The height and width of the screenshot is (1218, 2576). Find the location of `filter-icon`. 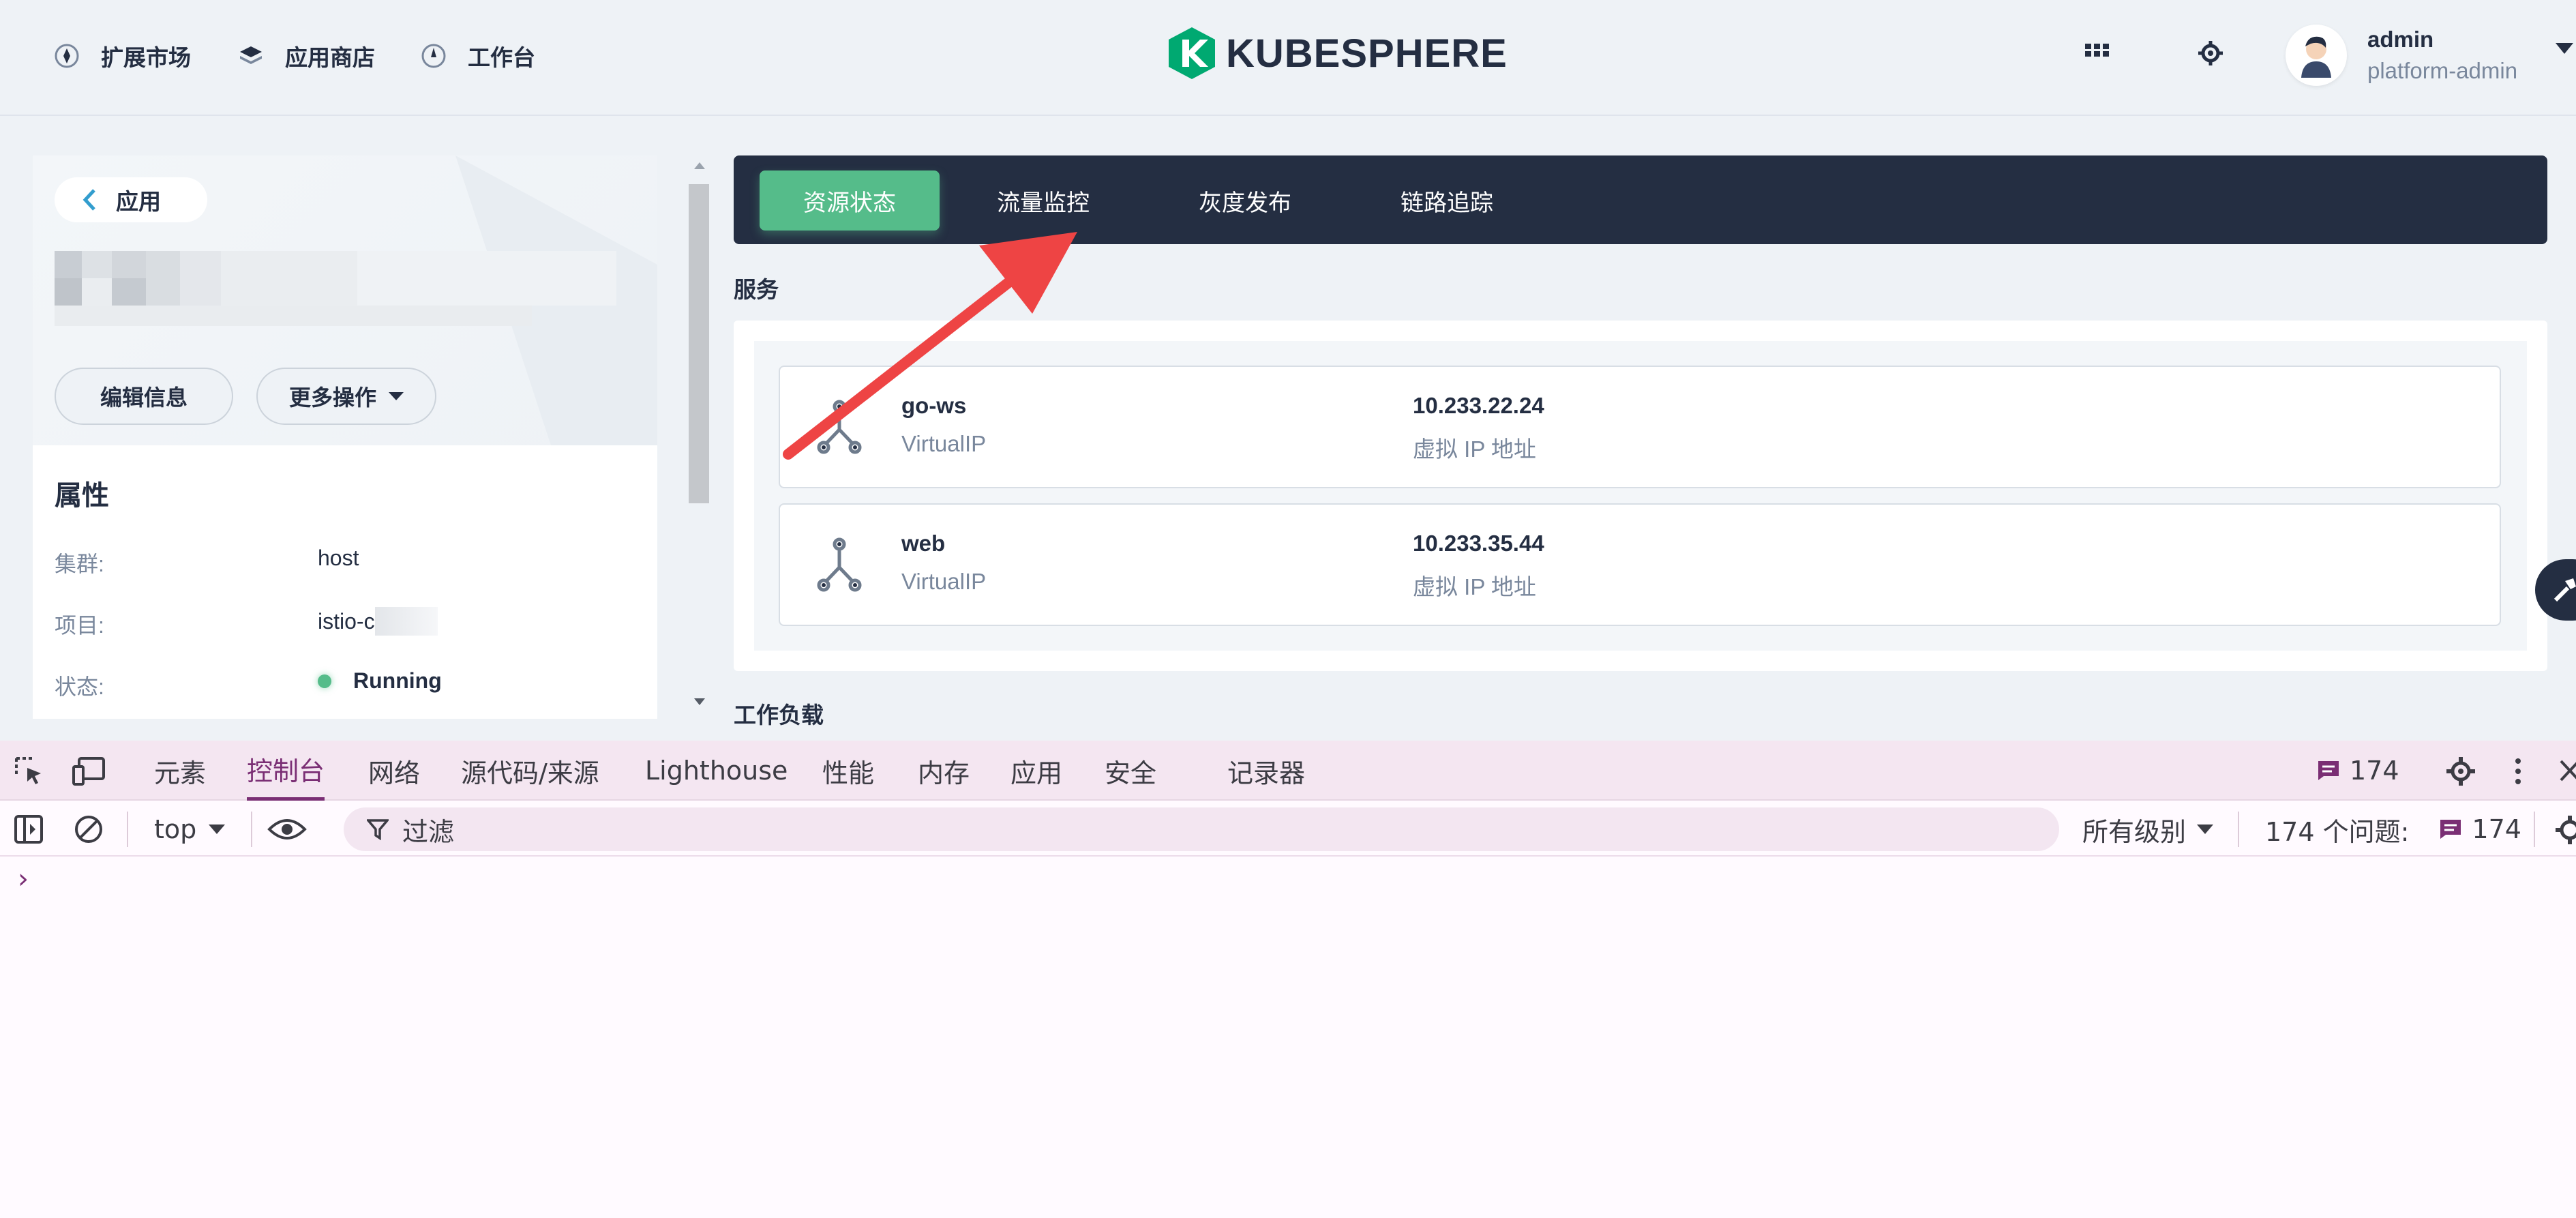

filter-icon is located at coordinates (378, 830).